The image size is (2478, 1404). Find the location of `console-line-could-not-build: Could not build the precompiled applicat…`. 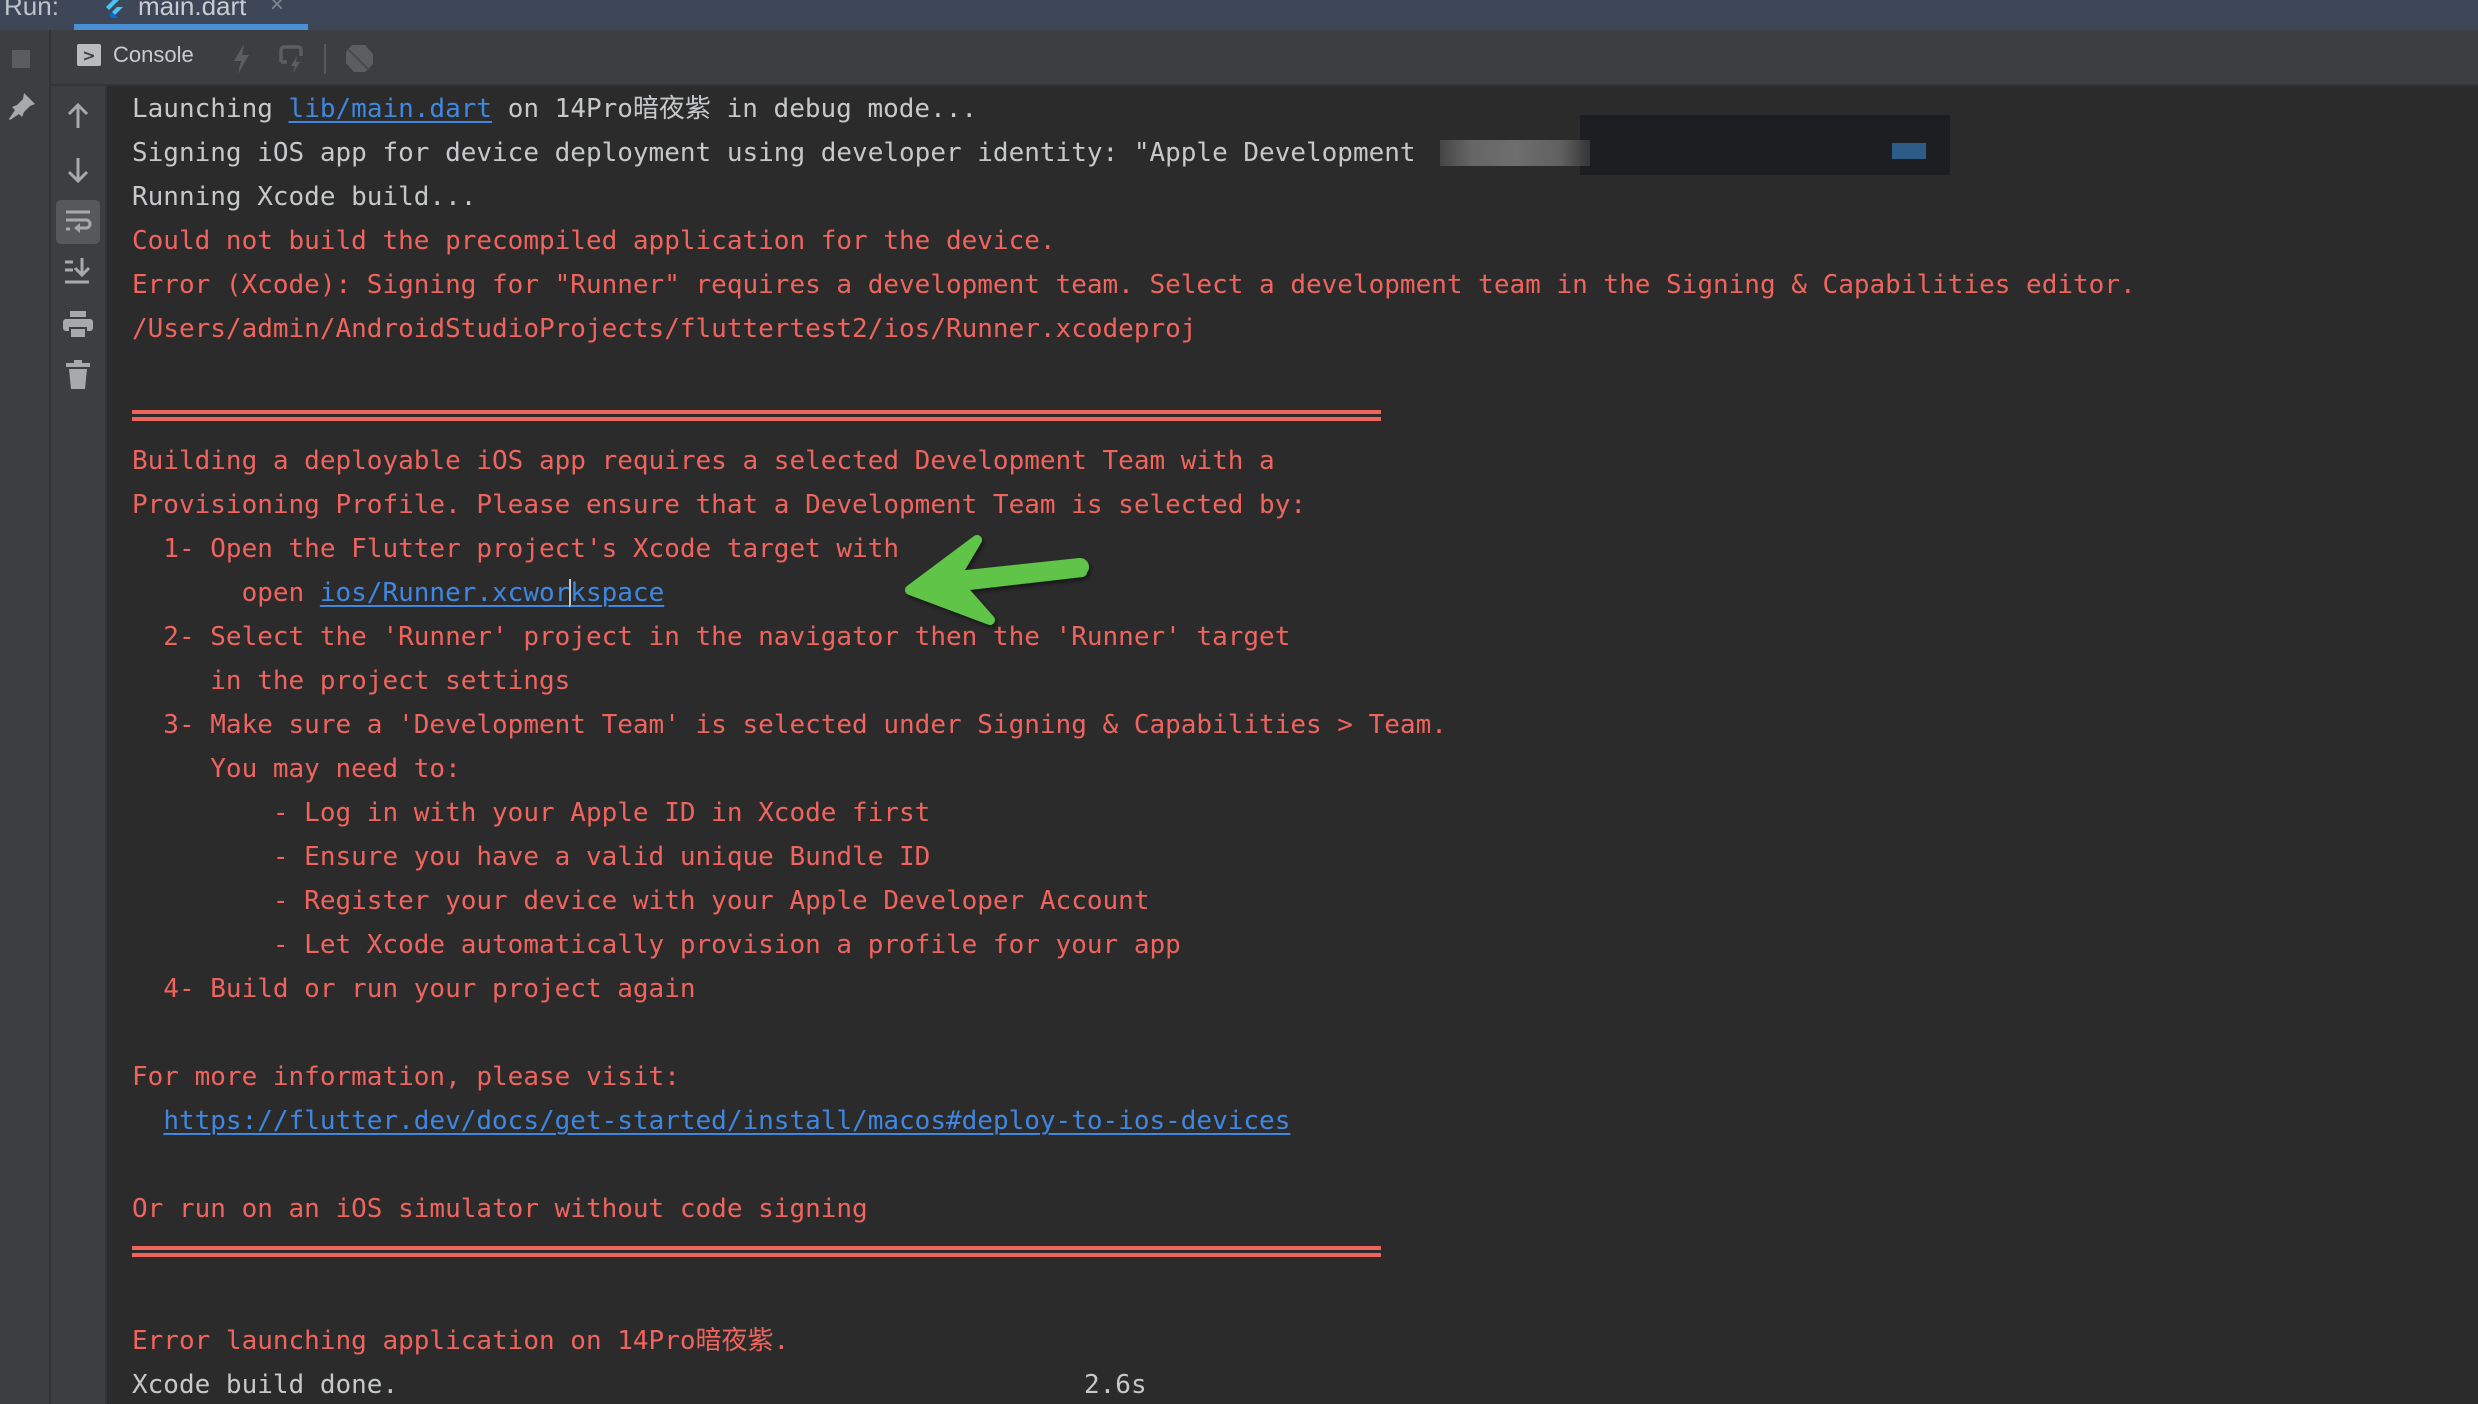

console-line-could-not-build: Could not build the precompiled applicat… is located at coordinates (594, 241).